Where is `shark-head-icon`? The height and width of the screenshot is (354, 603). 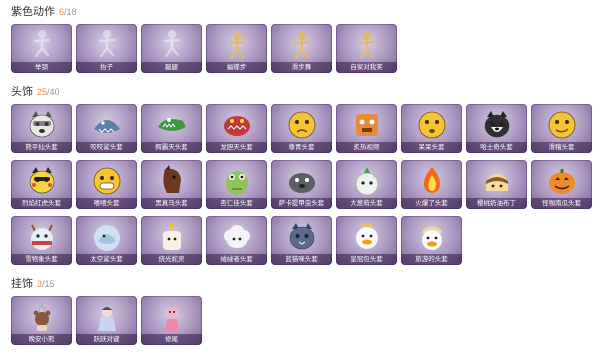
shark-head-icon is located at coordinates (107, 125).